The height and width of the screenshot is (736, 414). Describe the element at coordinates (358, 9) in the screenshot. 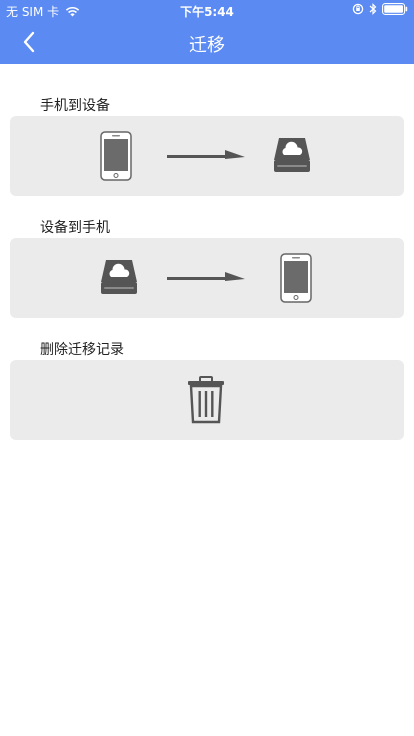

I see `rotation-lock-icon` at that location.